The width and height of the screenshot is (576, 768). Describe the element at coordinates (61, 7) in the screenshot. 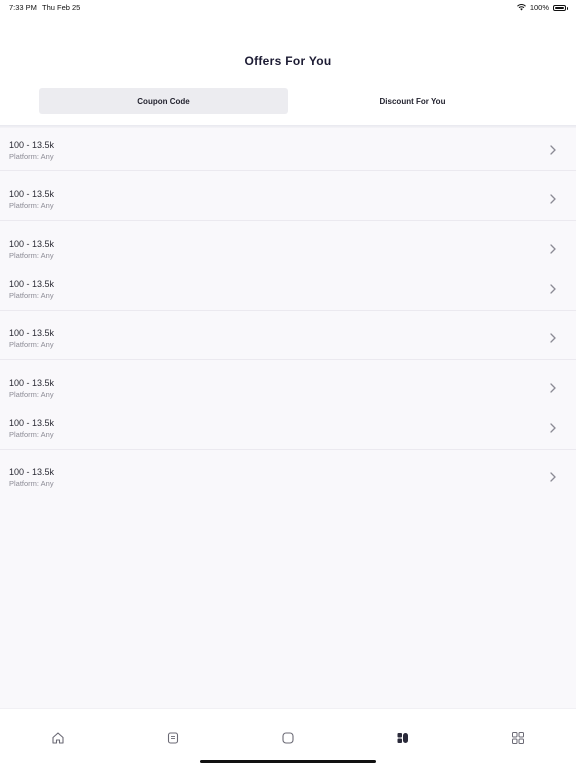

I see `status-date: Thu Feb 25` at that location.